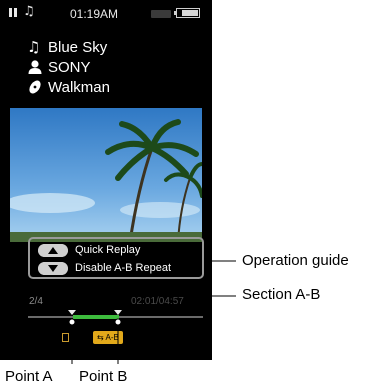 This screenshot has height=391, width=383. I want to click on repeat-indicator-icon, so click(65, 337).